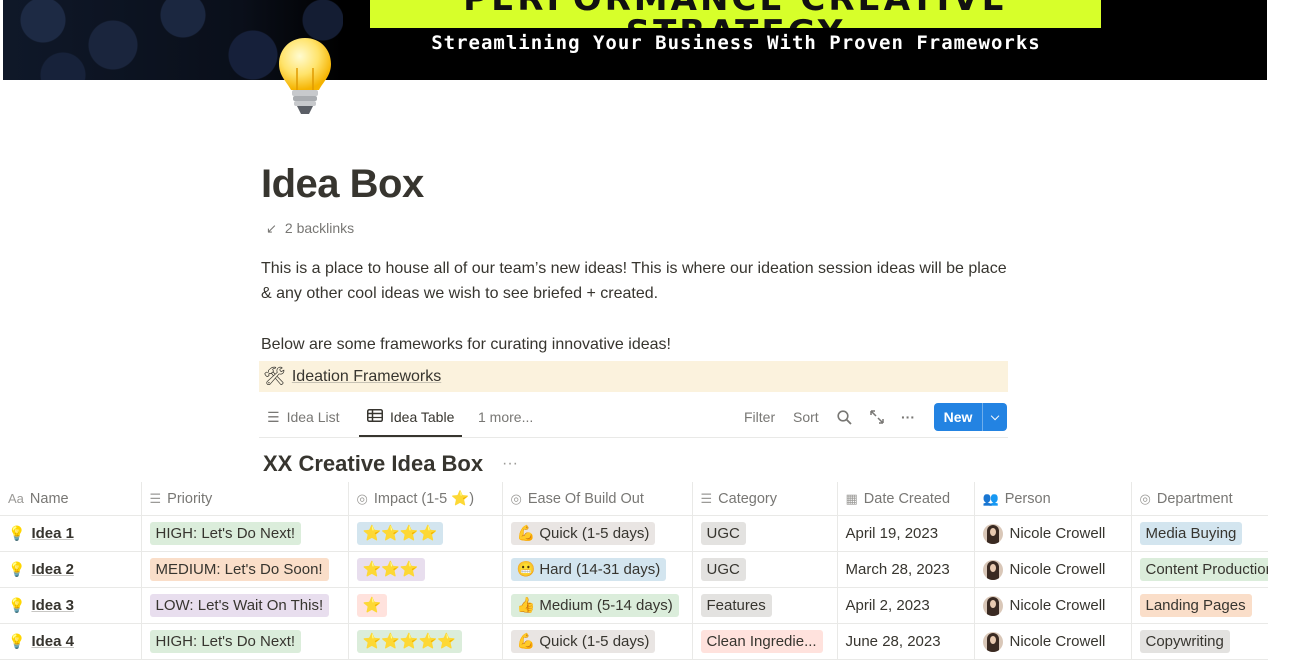  Describe the element at coordinates (906, 641) in the screenshot. I see `date-cell: June 28, 2023` at that location.